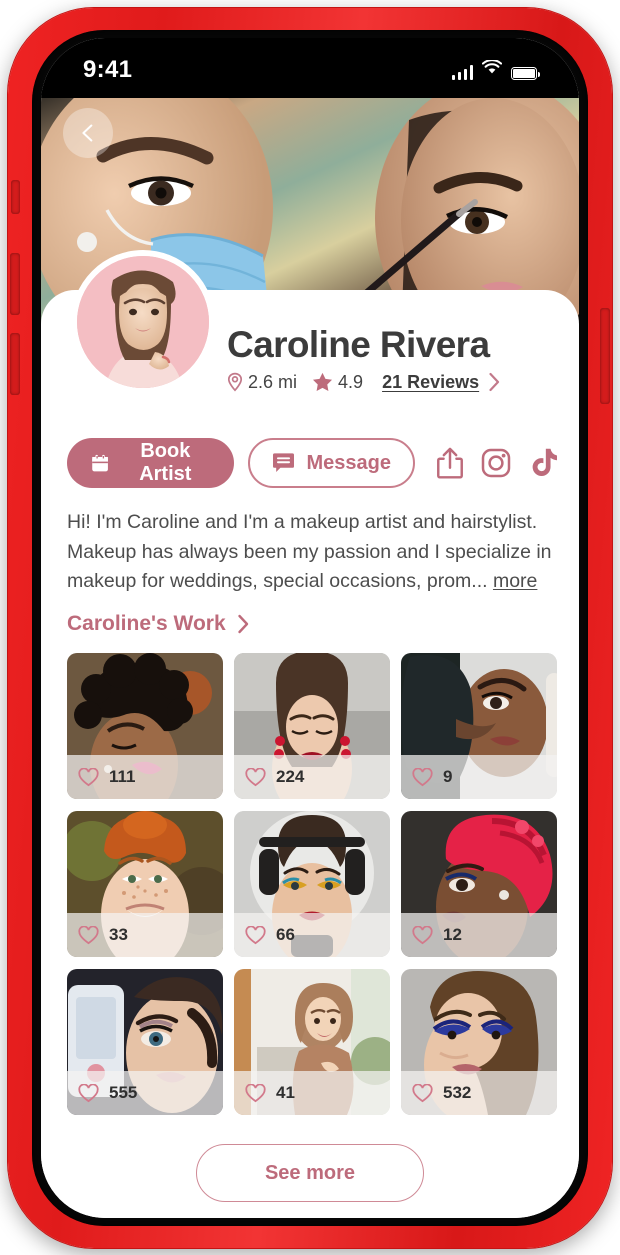 The image size is (620, 1255). What do you see at coordinates (542, 463) in the screenshot?
I see `tiktok-icon` at bounding box center [542, 463].